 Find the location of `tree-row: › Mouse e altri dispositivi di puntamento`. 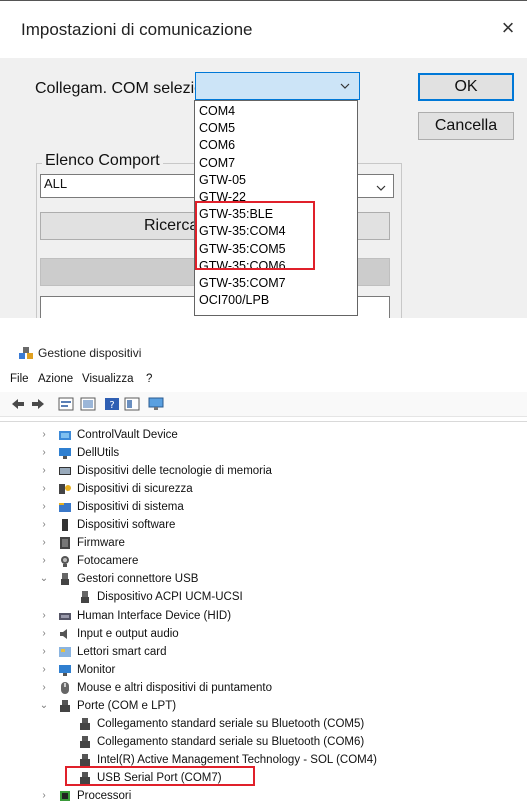

tree-row: › Mouse e altri dispositivi di puntamento is located at coordinates (263, 688).